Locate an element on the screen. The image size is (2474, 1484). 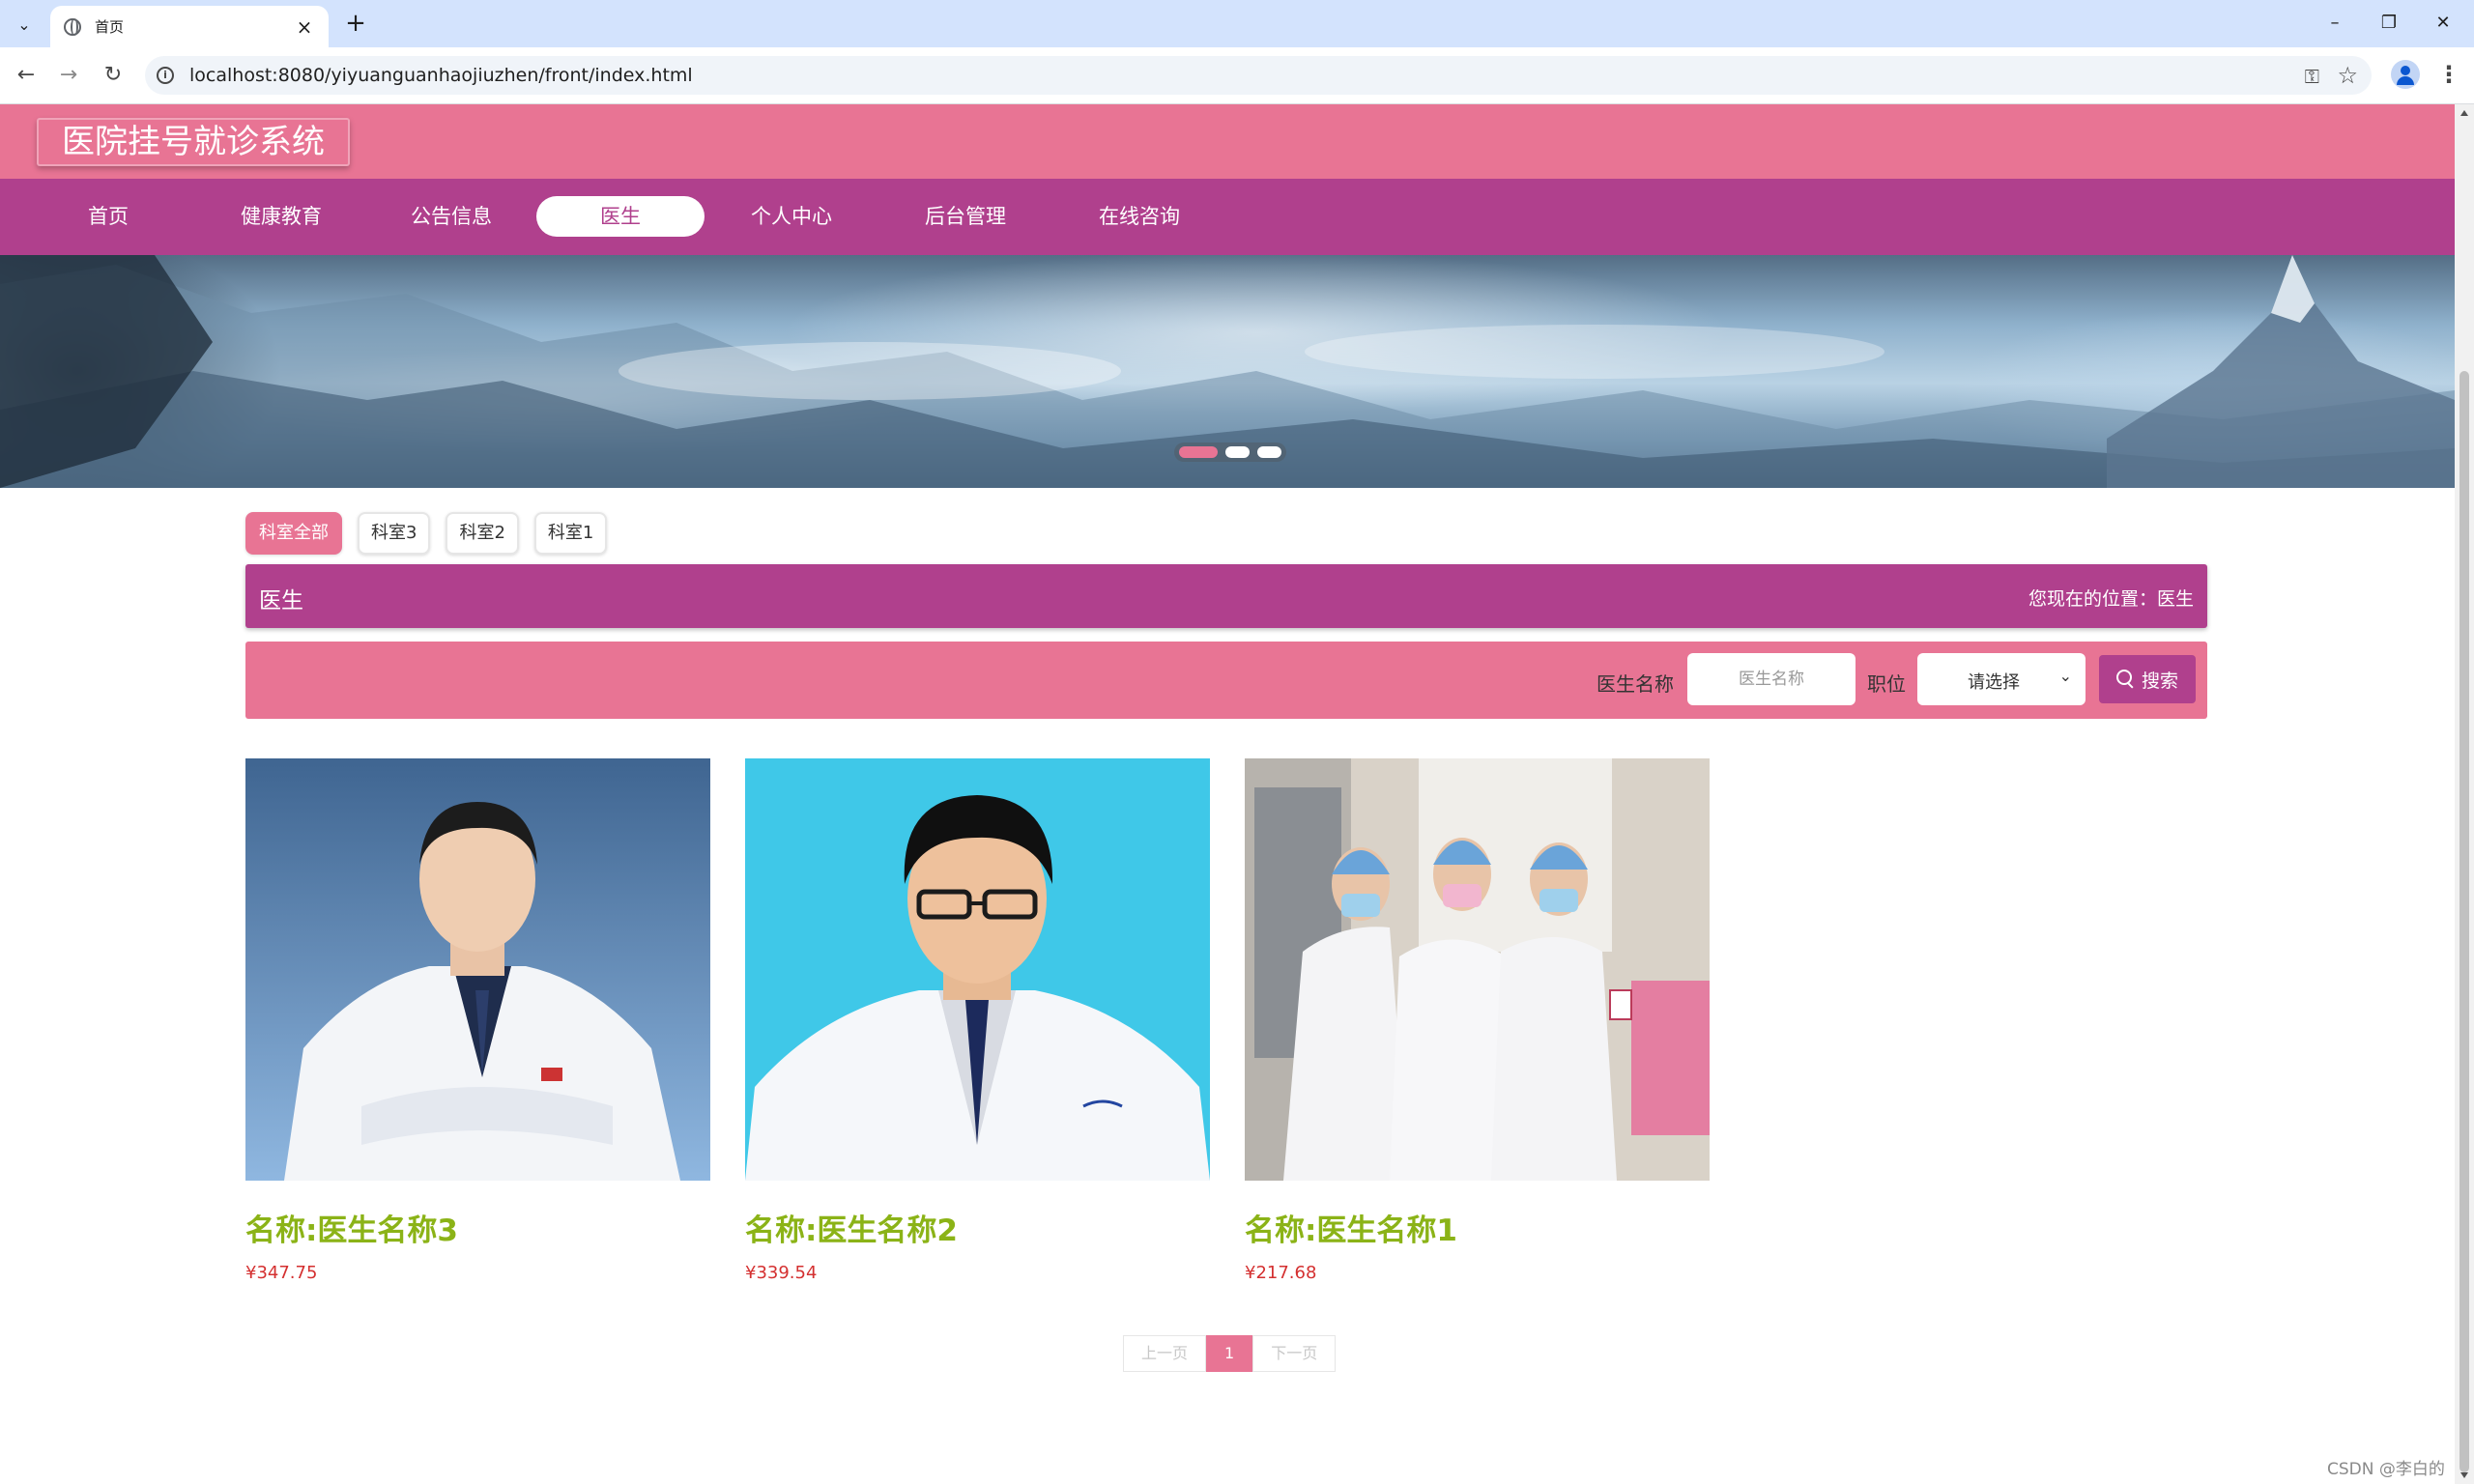
pagination-next: 下一页 is located at coordinates (1294, 1354).